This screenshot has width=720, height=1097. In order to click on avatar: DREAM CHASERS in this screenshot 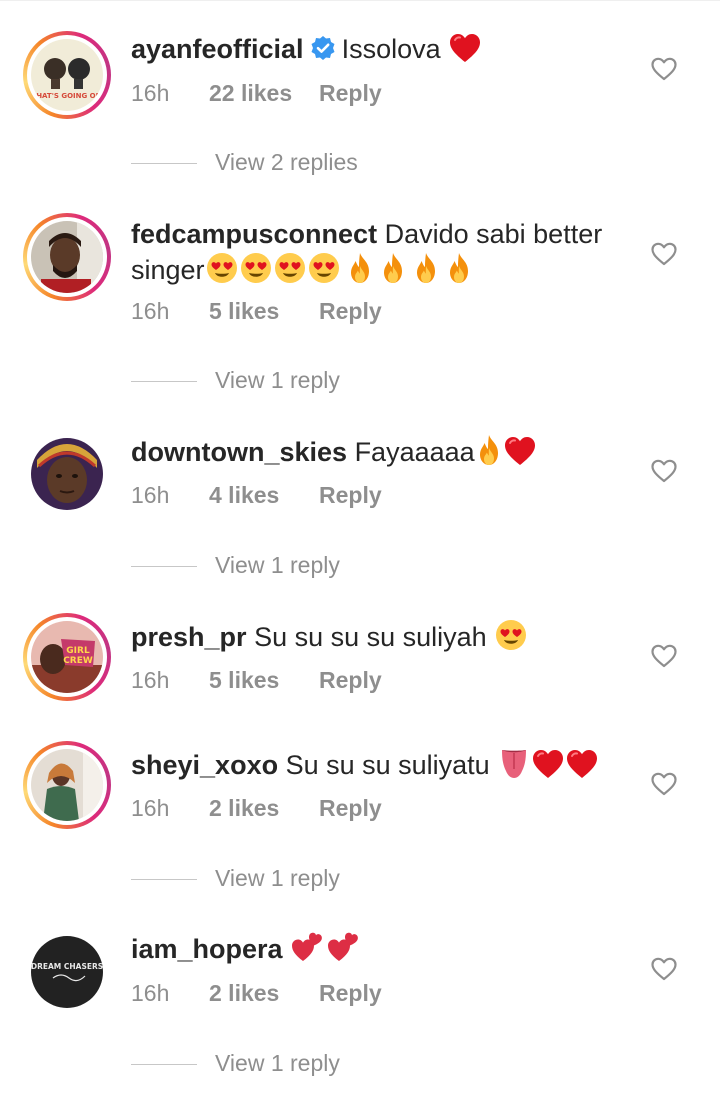, I will do `click(67, 972)`.